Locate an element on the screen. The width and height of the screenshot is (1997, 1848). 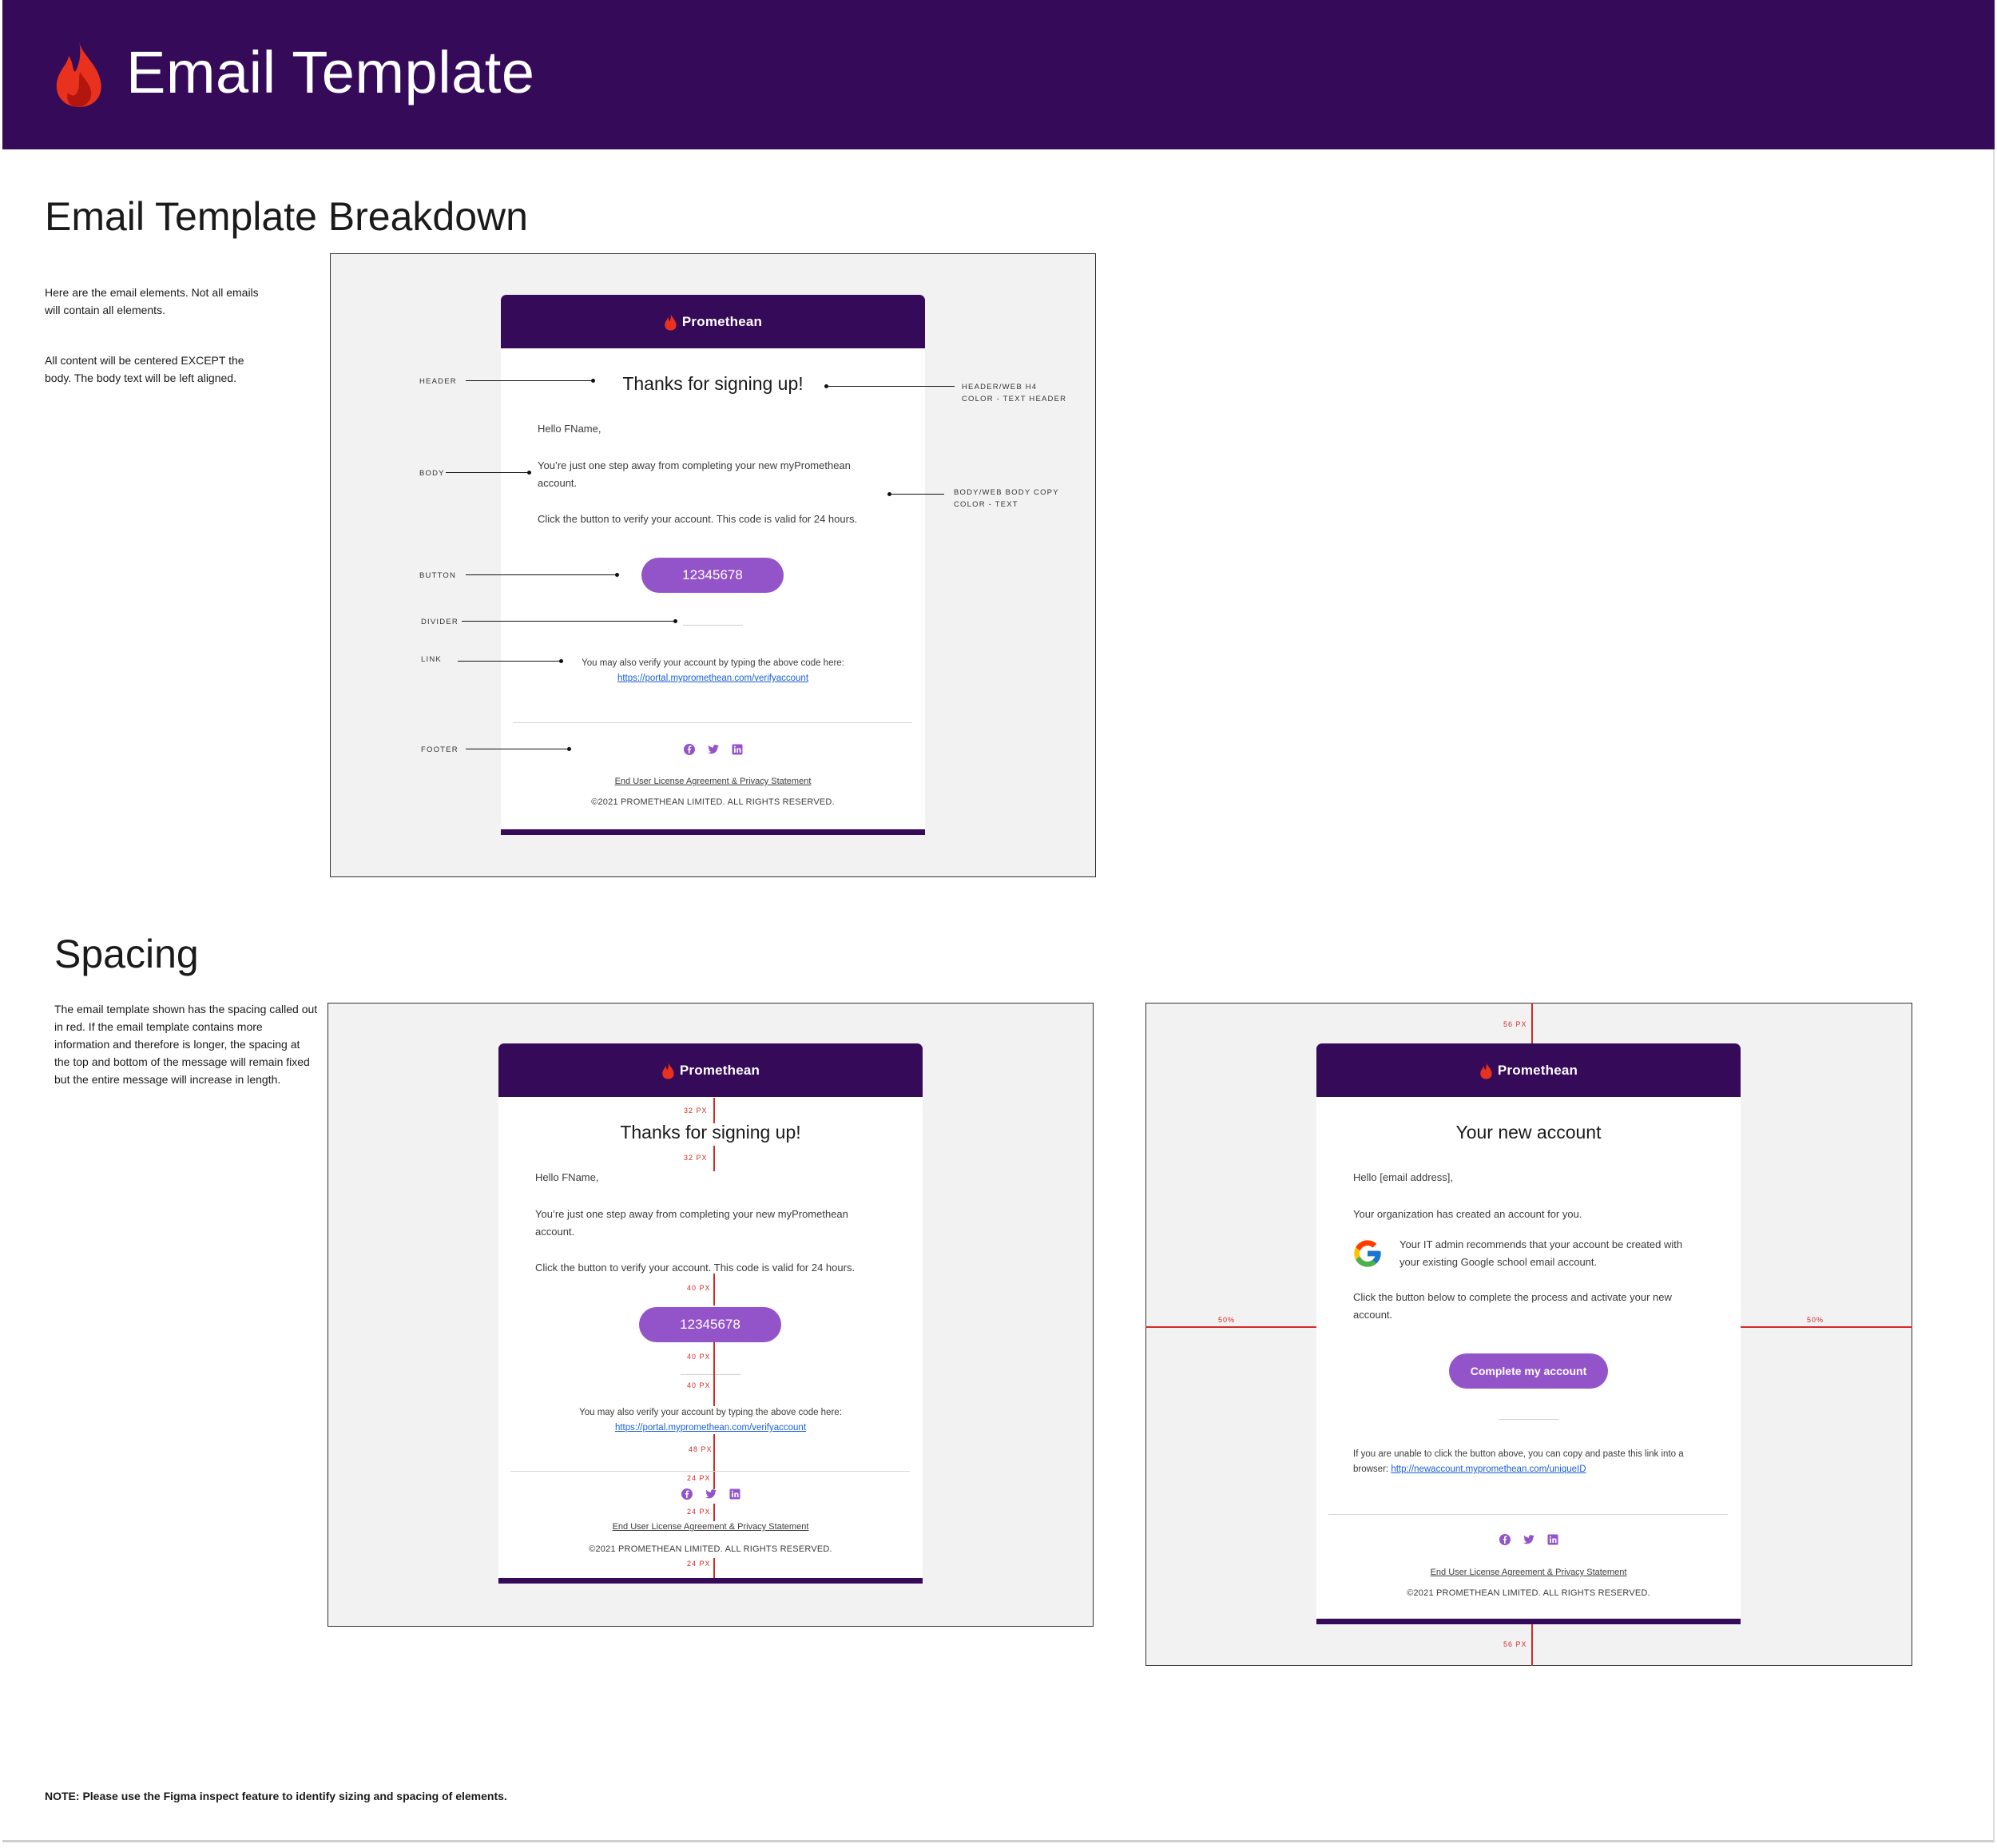
callout-button: BUTTON is located at coordinates (438, 575).